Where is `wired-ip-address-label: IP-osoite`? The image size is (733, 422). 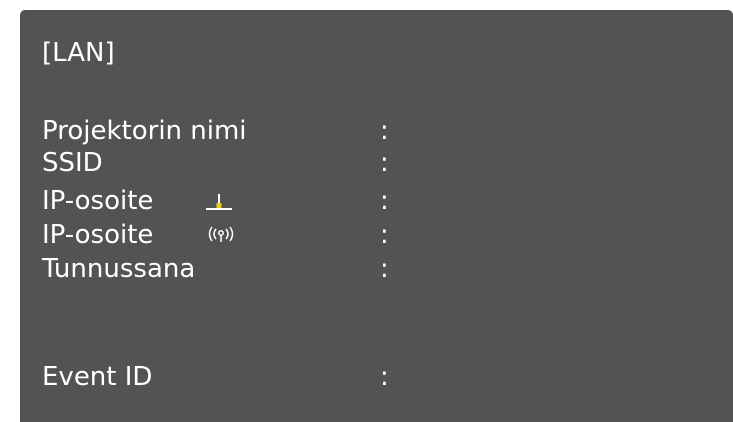 wired-ip-address-label: IP-osoite is located at coordinates (98, 201).